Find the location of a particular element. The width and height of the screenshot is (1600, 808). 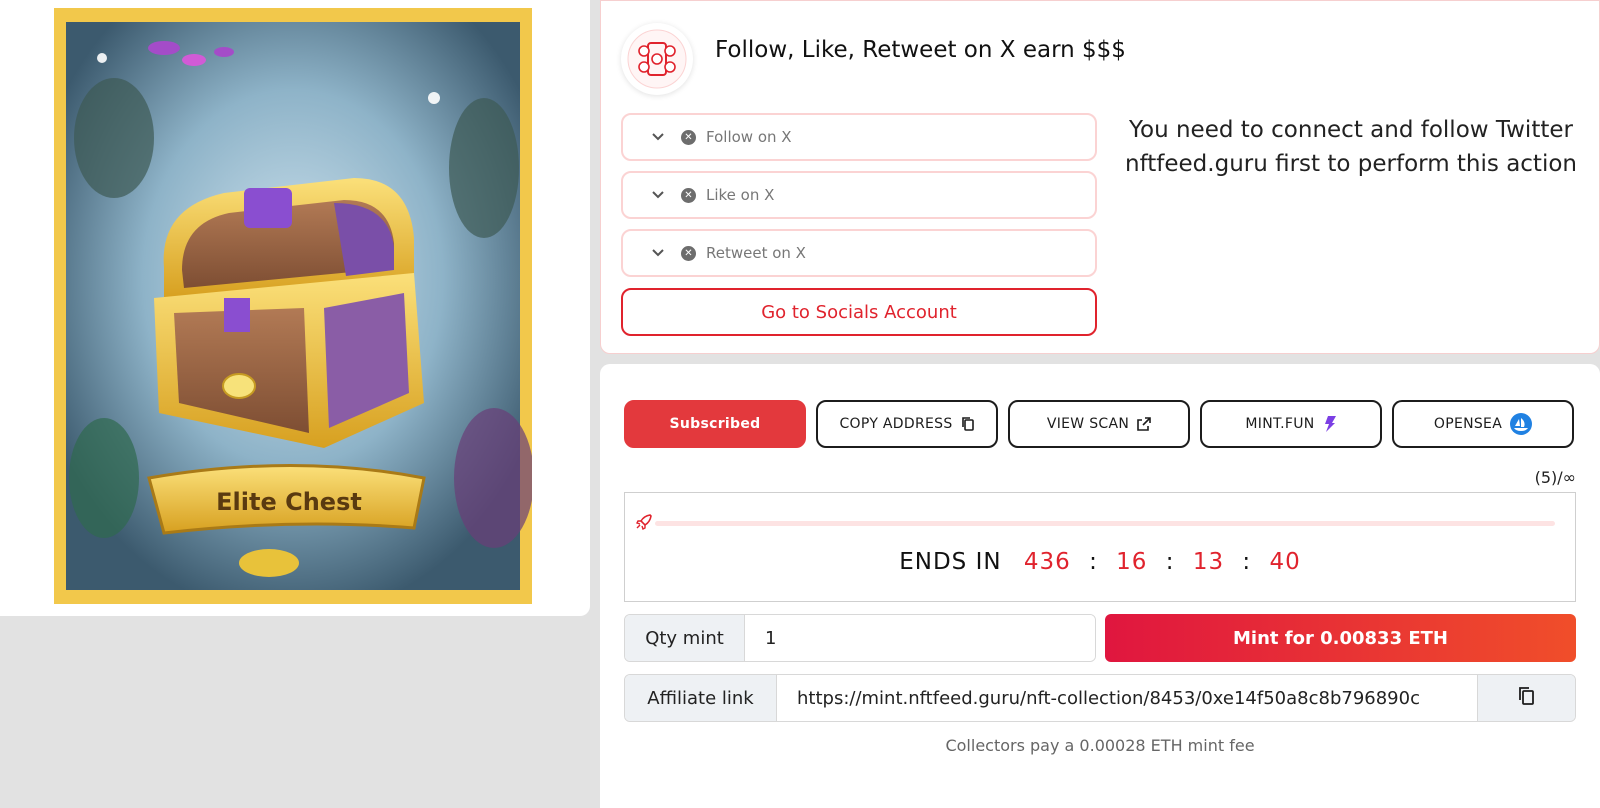

qty-mint-group: Qty mint is located at coordinates (860, 638).